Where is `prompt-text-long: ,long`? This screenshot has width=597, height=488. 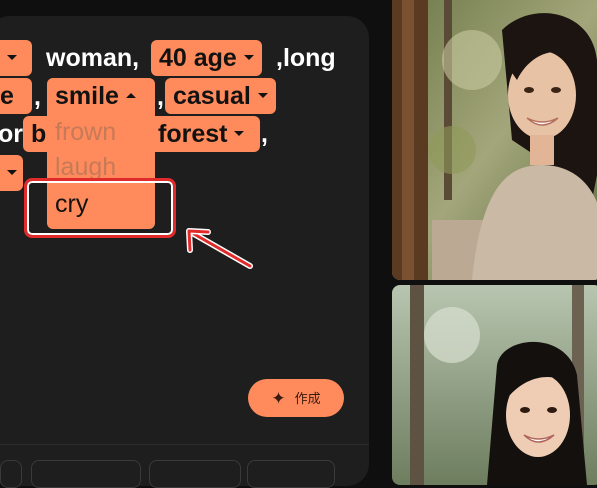 prompt-text-long: ,long is located at coordinates (306, 58).